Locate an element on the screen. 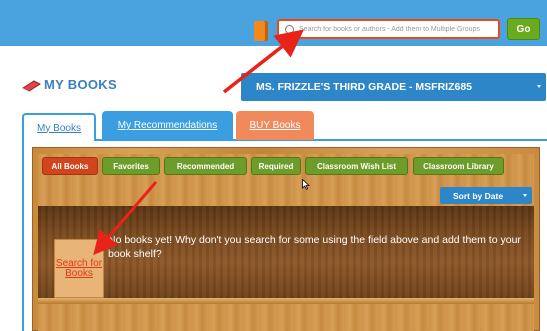  shelf-bottom is located at coordinates (286, 317).